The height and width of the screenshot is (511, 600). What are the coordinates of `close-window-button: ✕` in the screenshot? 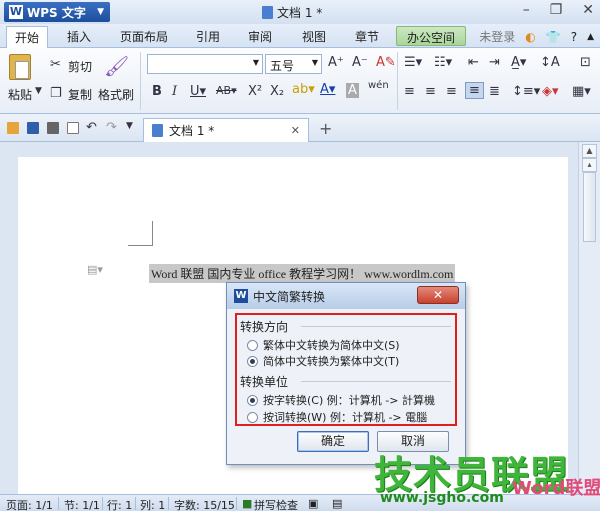 It's located at (588, 10).